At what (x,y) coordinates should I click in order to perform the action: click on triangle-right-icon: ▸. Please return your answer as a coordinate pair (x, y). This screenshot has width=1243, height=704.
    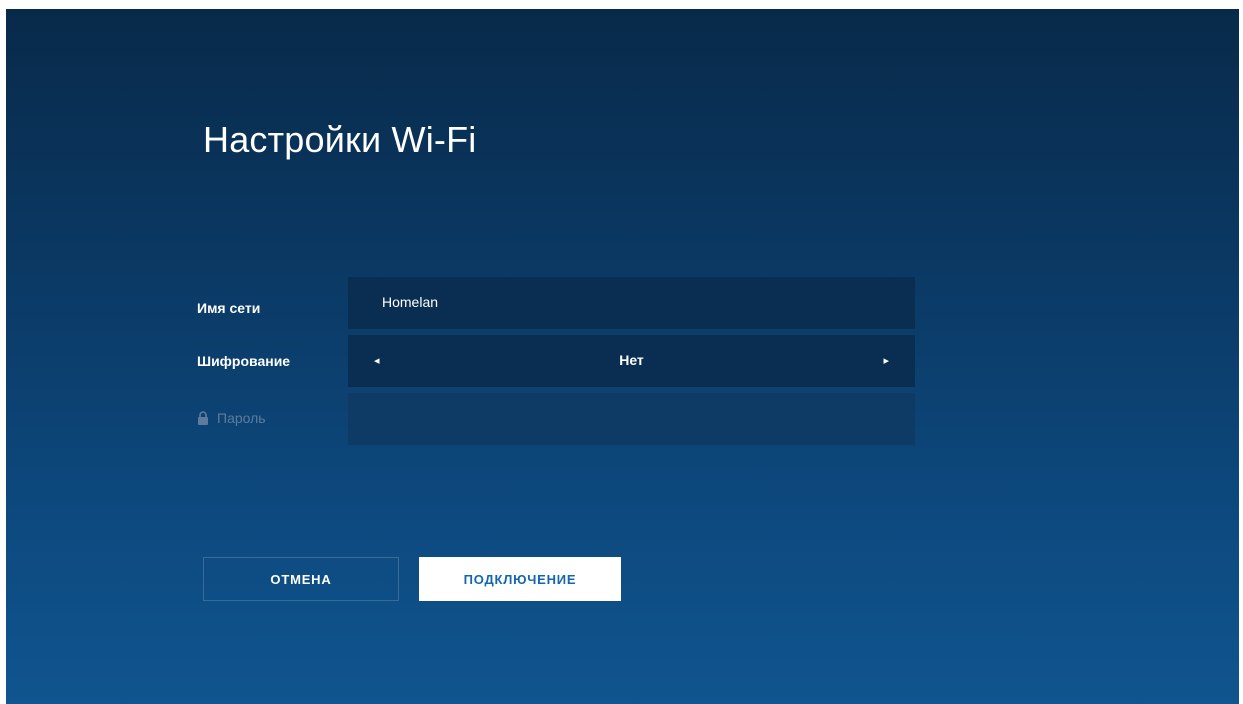
    Looking at the image, I should click on (886, 361).